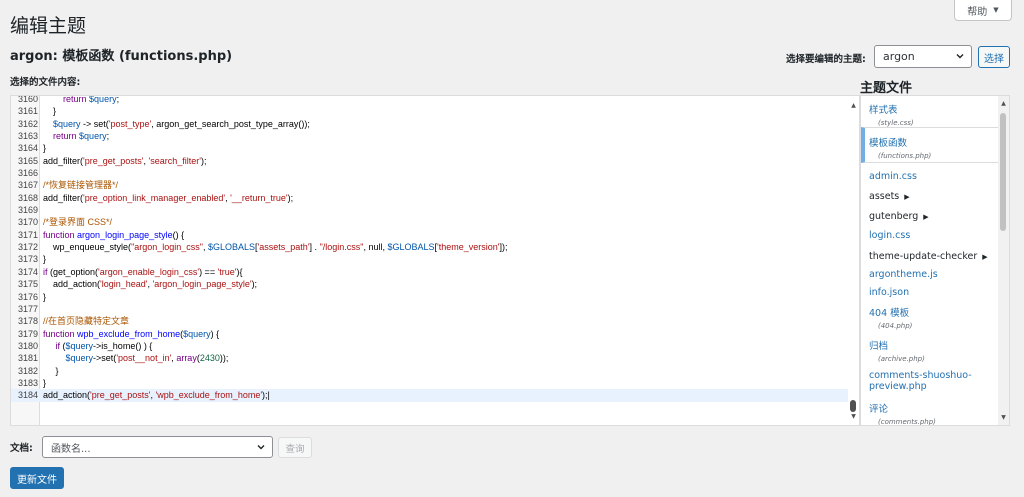 The height and width of the screenshot is (497, 1024). I want to click on sidebar-item-info-json: info.json, so click(889, 292).